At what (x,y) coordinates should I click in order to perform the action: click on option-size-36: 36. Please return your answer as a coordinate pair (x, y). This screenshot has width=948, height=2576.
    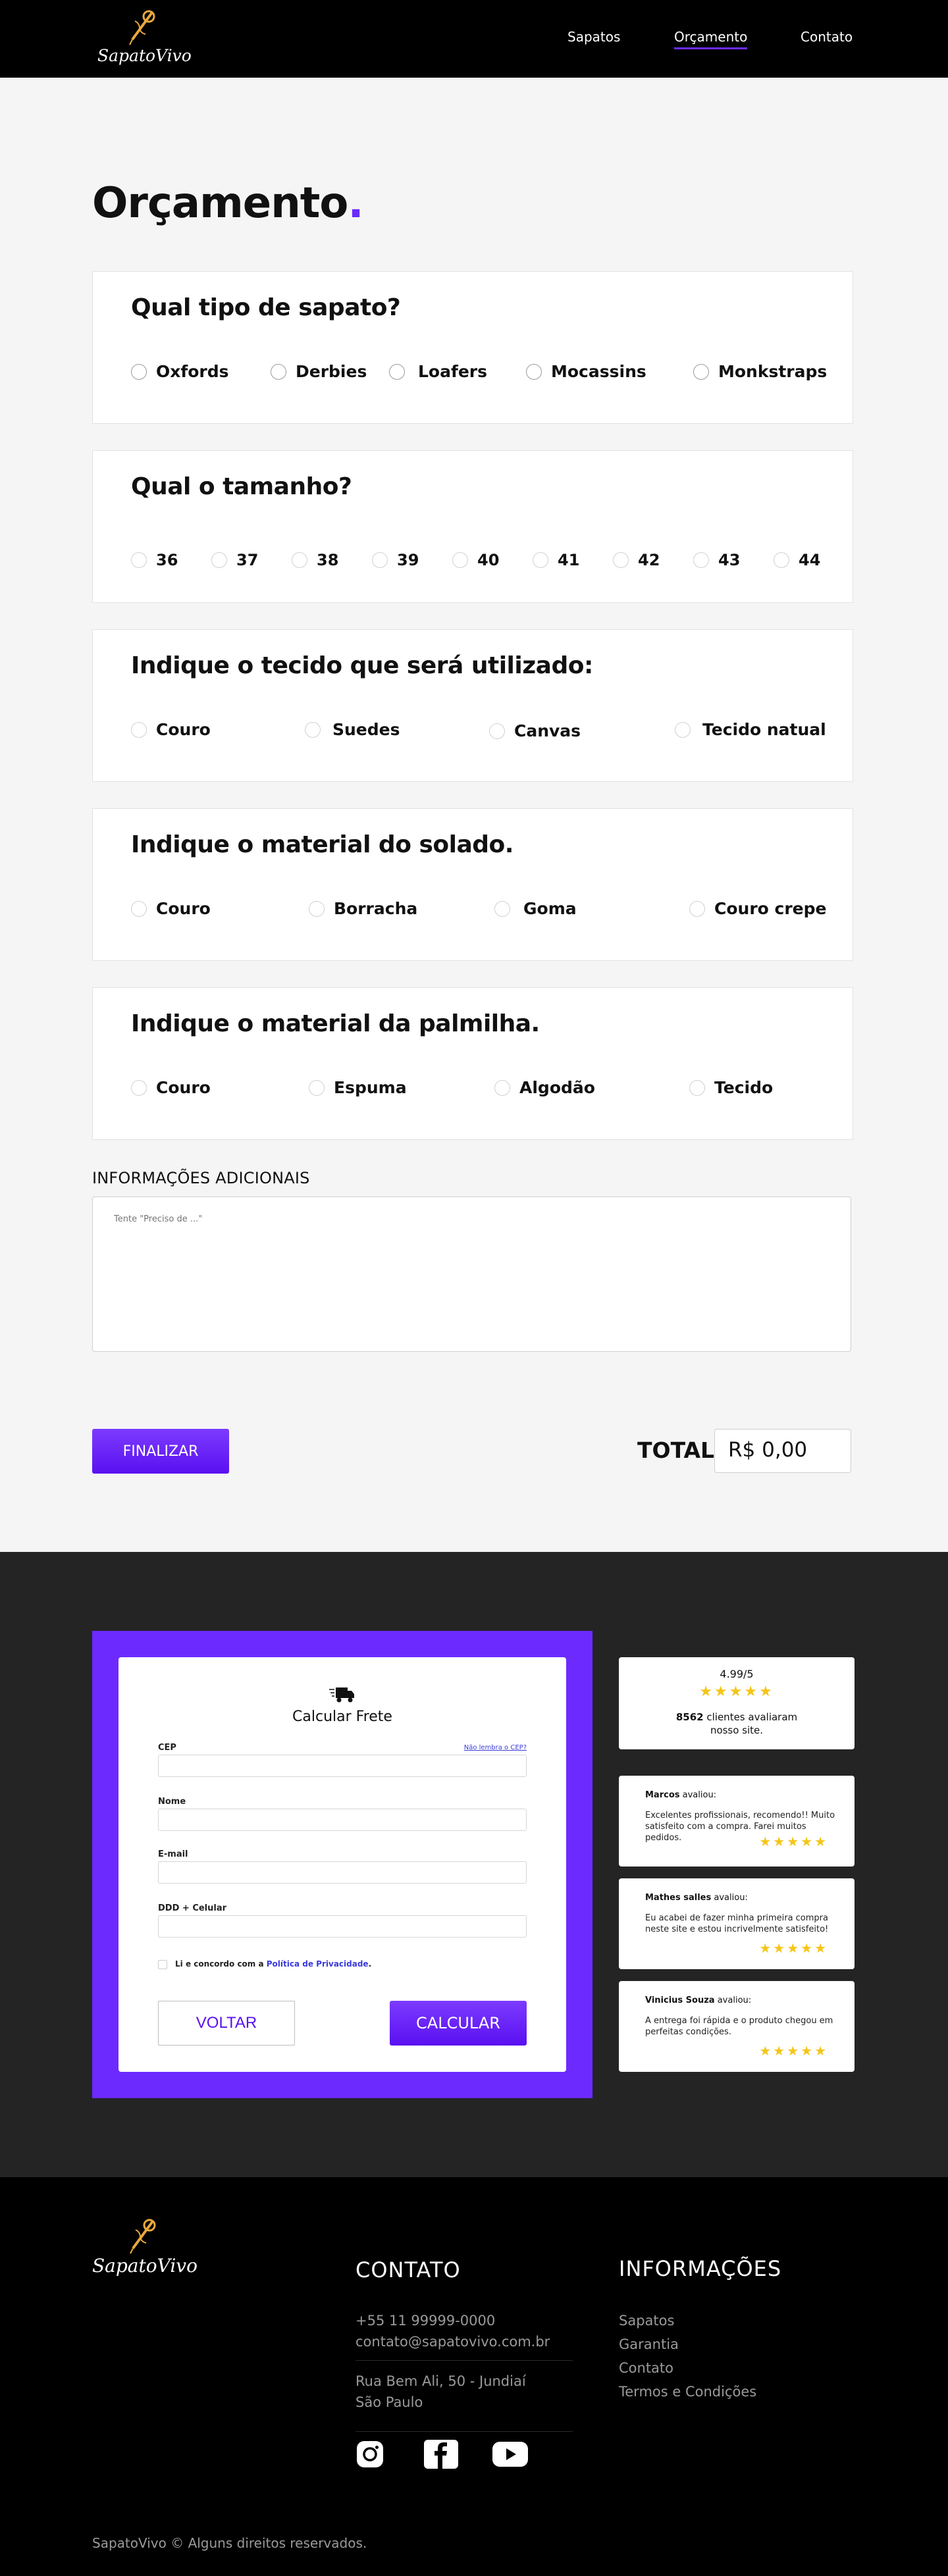
    Looking at the image, I should click on (154, 560).